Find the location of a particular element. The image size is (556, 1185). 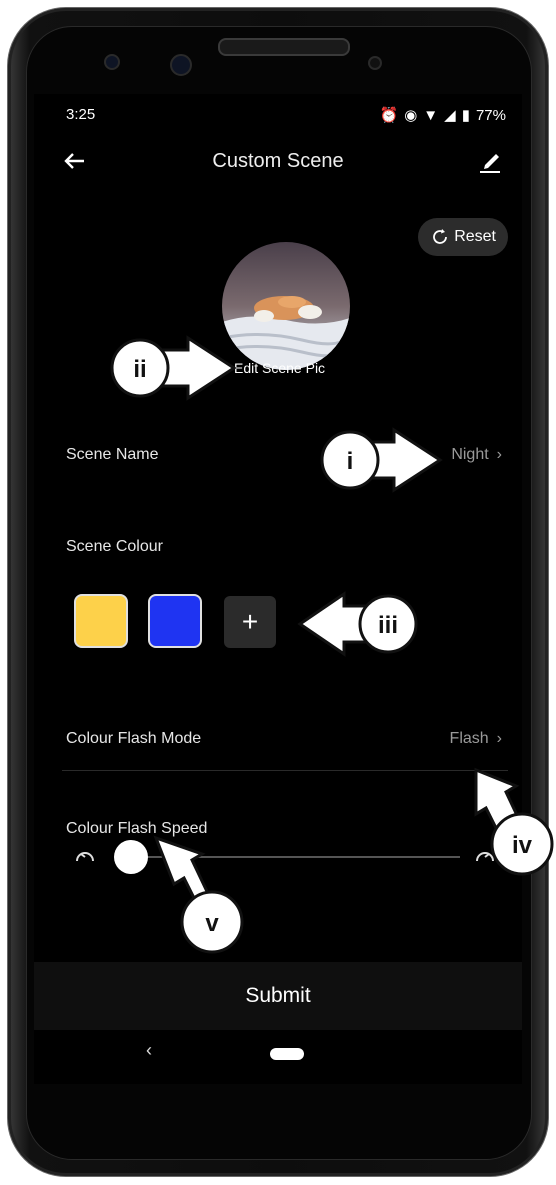

colour-swatch-yellow is located at coordinates (101, 621).